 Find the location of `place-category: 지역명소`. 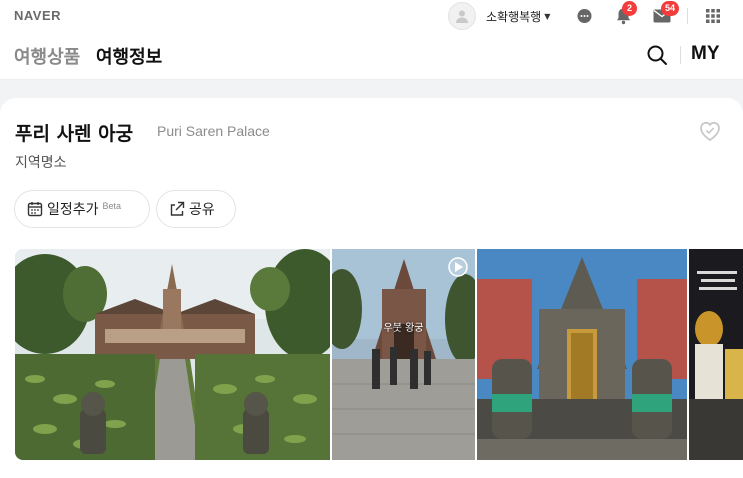

place-category: 지역명소 is located at coordinates (41, 163).